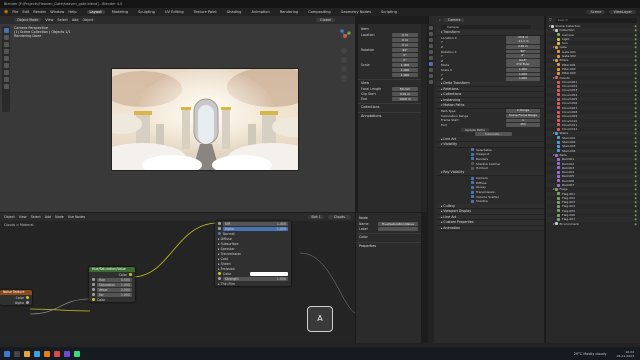 The height and width of the screenshot is (360, 640). Describe the element at coordinates (389, 106) in the screenshot. I see `collections-section-header: Collections` at that location.